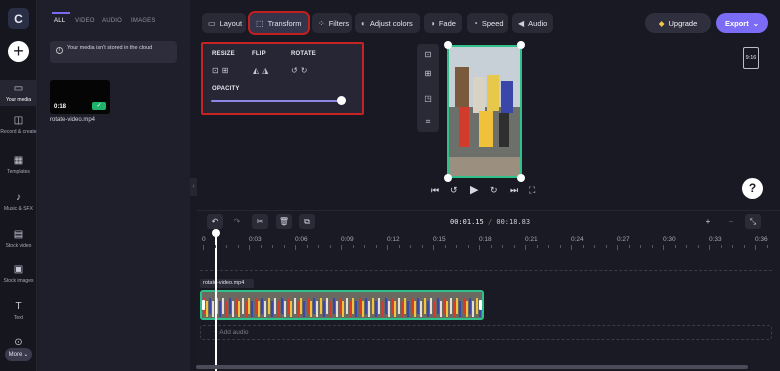 Image resolution: width=780 pixels, height=371 pixels. Describe the element at coordinates (448, 178) in the screenshot. I see `resize-handle-bl` at that location.